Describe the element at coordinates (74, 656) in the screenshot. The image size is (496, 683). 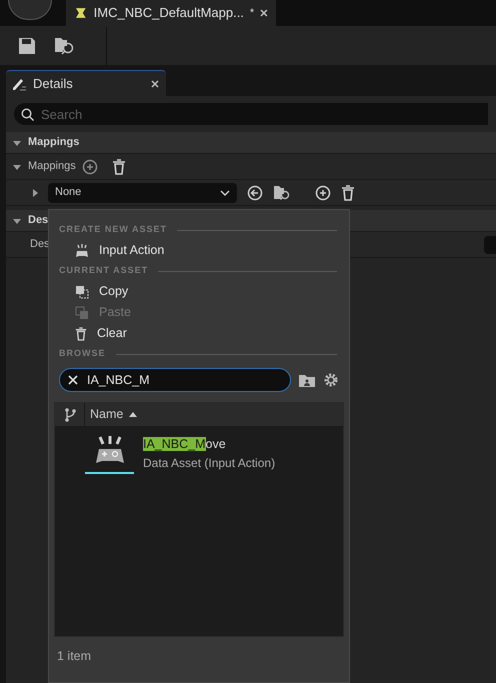
I see `item-count: 1 item` at that location.